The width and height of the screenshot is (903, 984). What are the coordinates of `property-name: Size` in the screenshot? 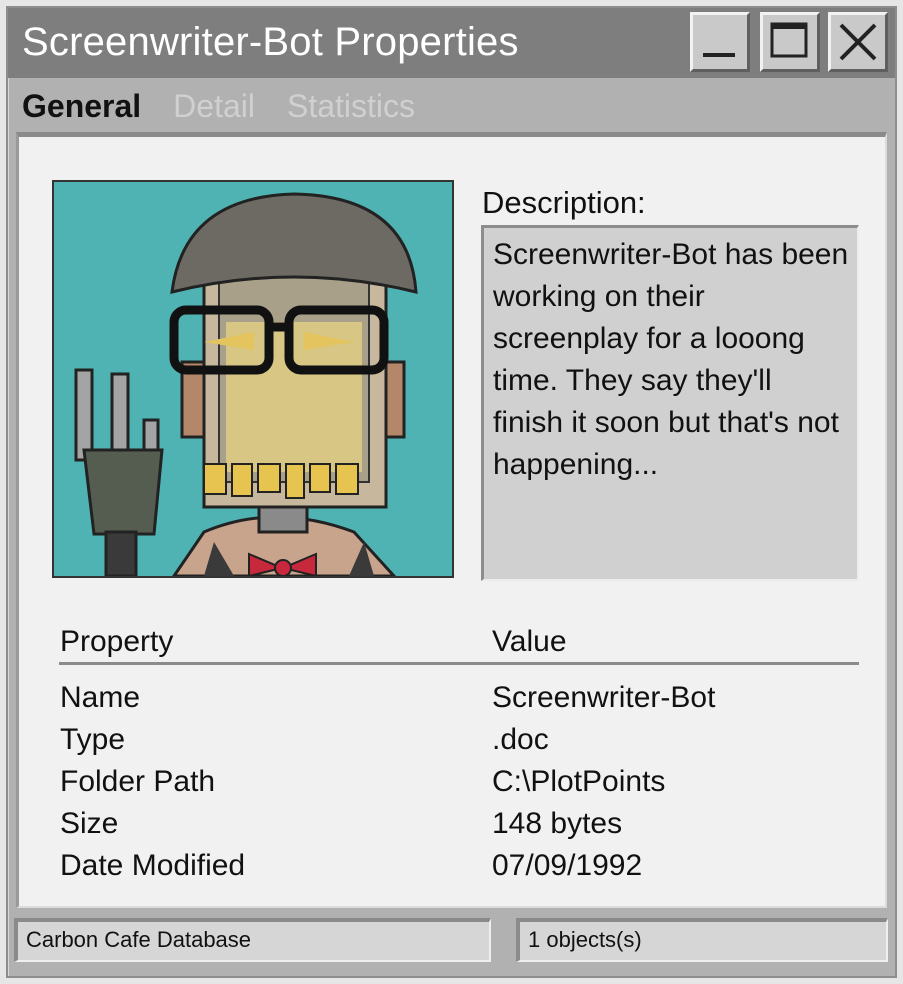 It's located at (89, 823).